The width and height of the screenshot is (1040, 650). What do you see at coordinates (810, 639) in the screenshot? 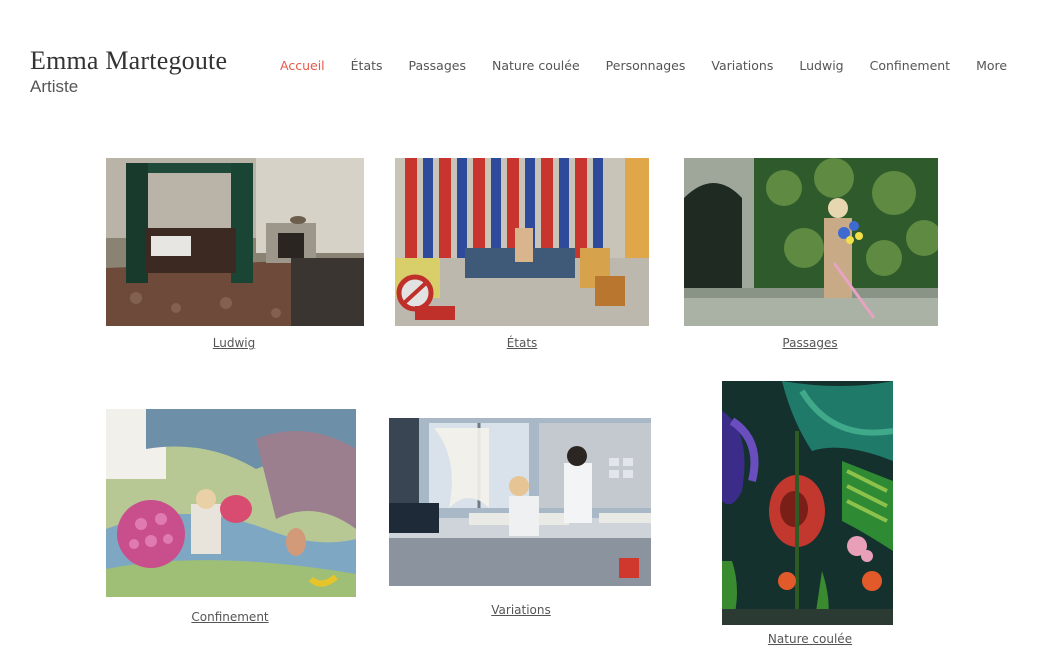
I see `gallery-caption-nature-coulee: Nature coulée` at bounding box center [810, 639].